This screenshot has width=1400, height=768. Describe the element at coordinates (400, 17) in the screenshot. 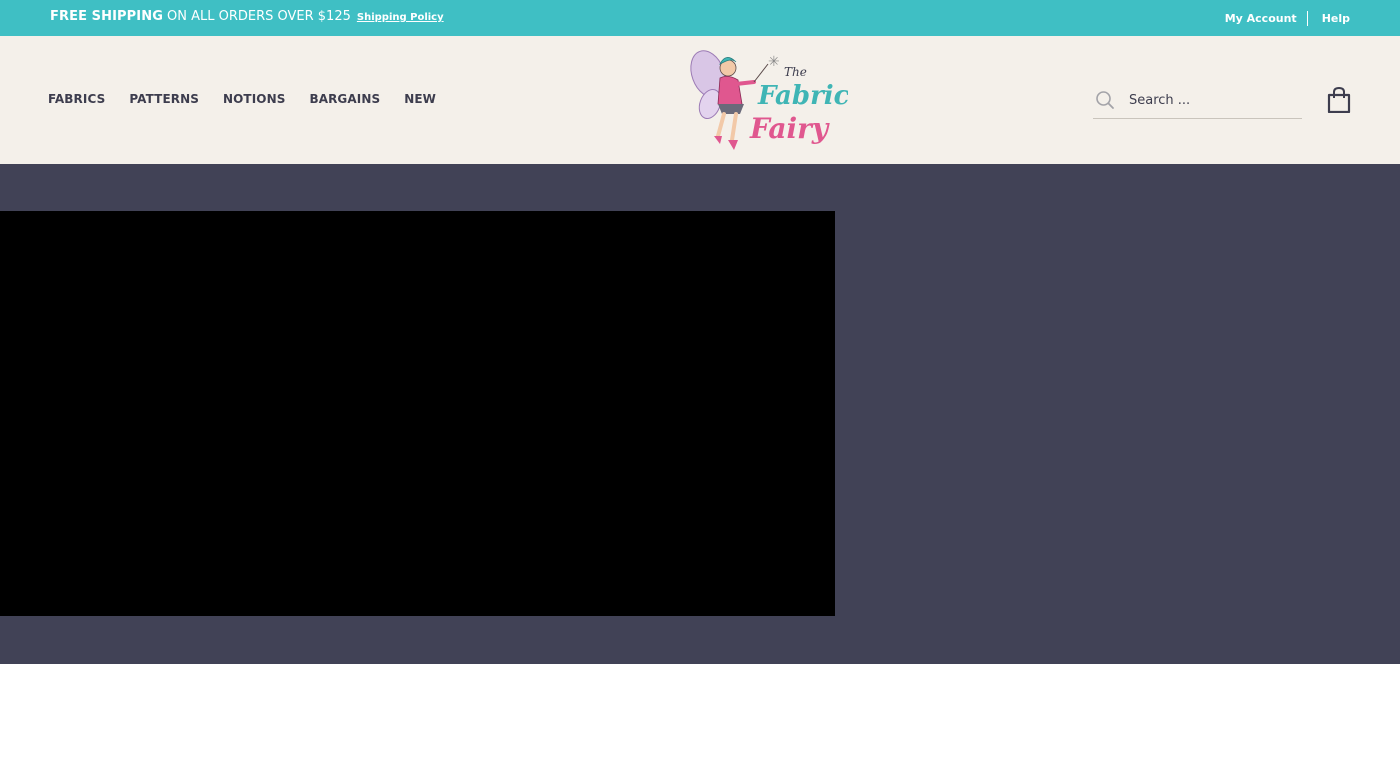

I see `shipping-policy-link: Shipping Policy` at that location.